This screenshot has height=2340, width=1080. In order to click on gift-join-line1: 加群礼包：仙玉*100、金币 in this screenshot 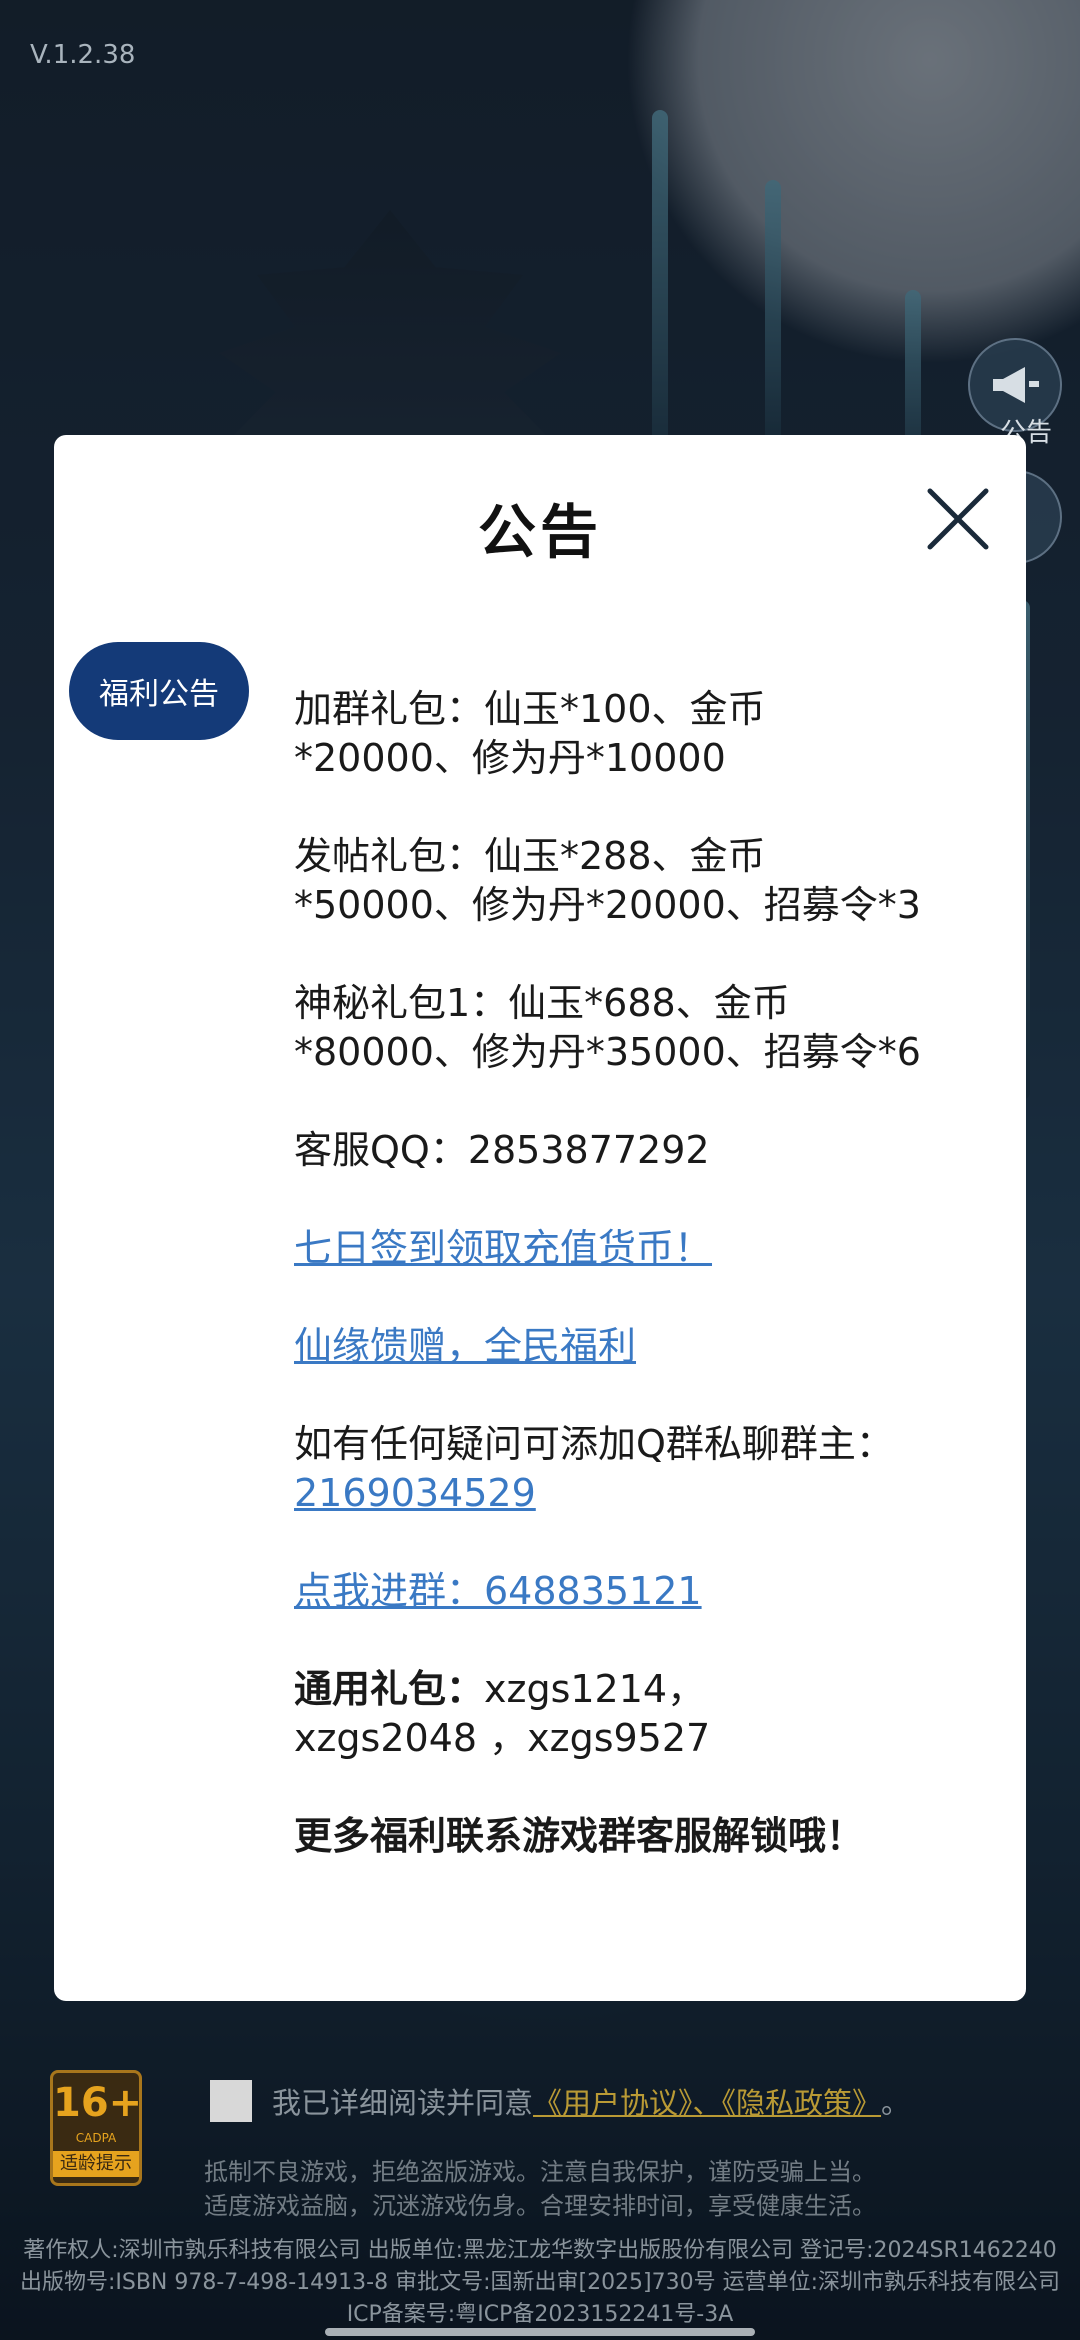, I will do `click(530, 709)`.